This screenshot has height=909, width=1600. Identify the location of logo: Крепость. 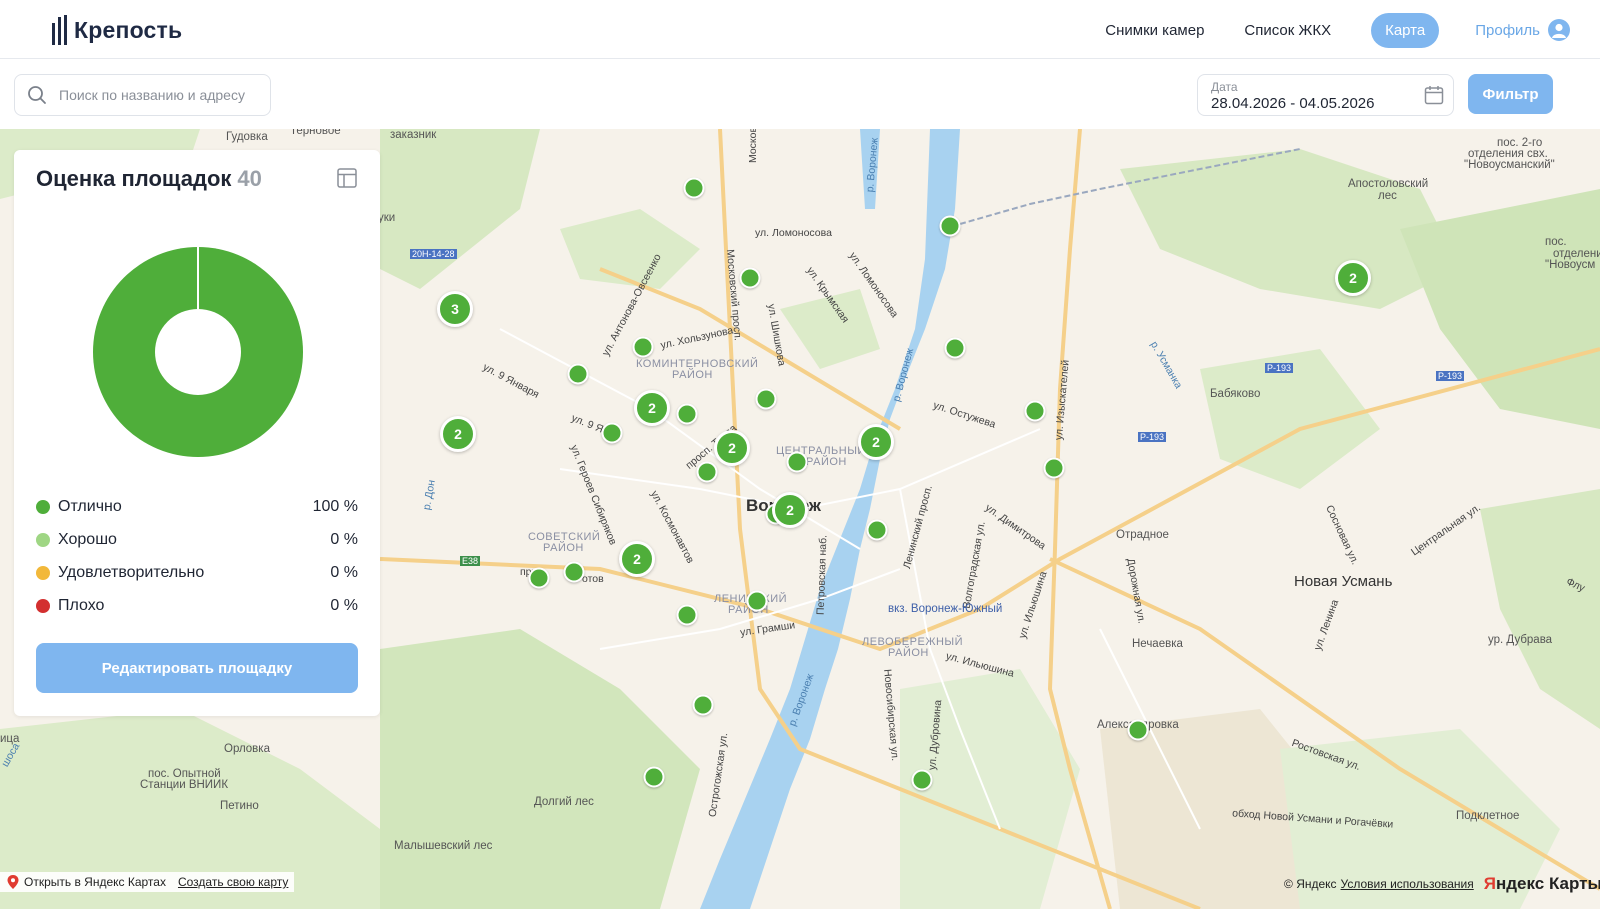
(117, 30).